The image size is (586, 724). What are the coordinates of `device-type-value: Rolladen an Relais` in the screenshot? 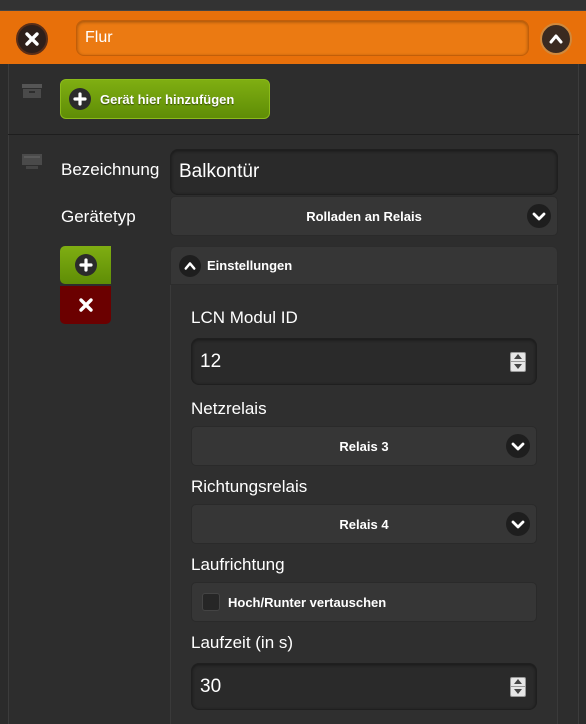 It's located at (364, 216).